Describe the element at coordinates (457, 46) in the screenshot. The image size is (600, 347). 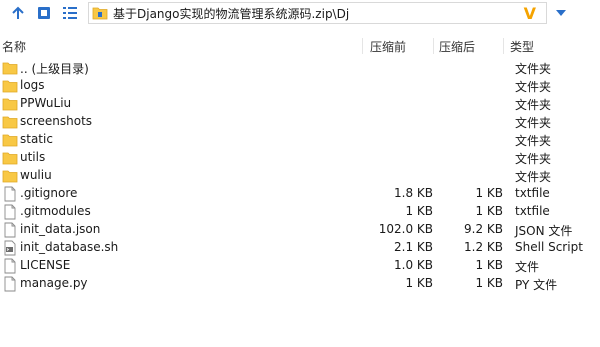
I see `column-packed: 压缩后` at that location.